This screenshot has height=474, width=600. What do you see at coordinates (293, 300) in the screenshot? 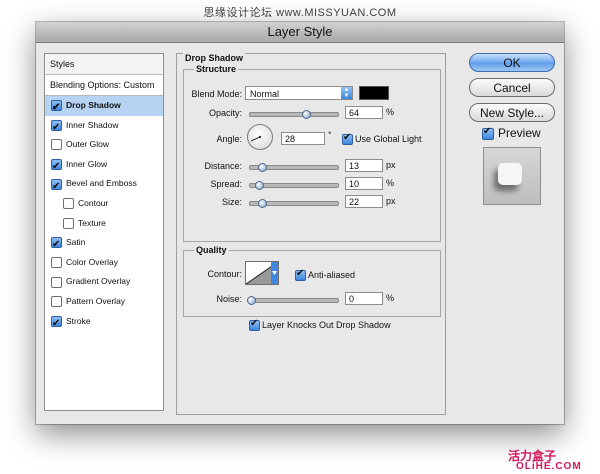
I see `noise-slider` at bounding box center [293, 300].